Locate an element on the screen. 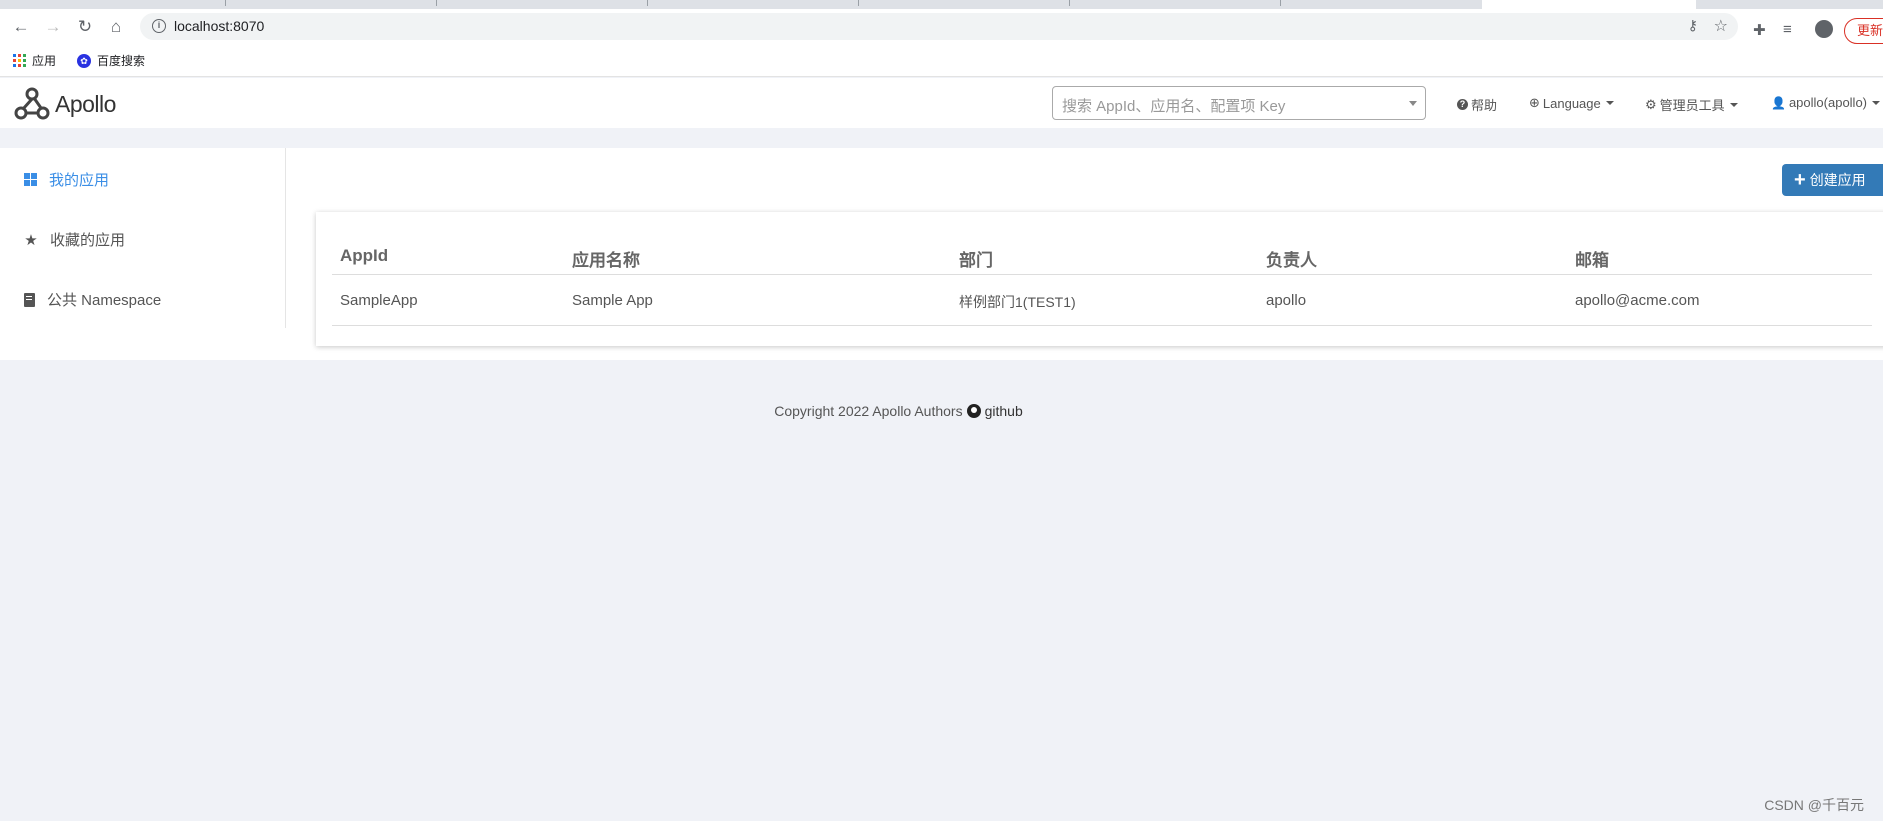  bookmarks-bar: 应用 ✿ 百度搜索 is located at coordinates (941, 60).